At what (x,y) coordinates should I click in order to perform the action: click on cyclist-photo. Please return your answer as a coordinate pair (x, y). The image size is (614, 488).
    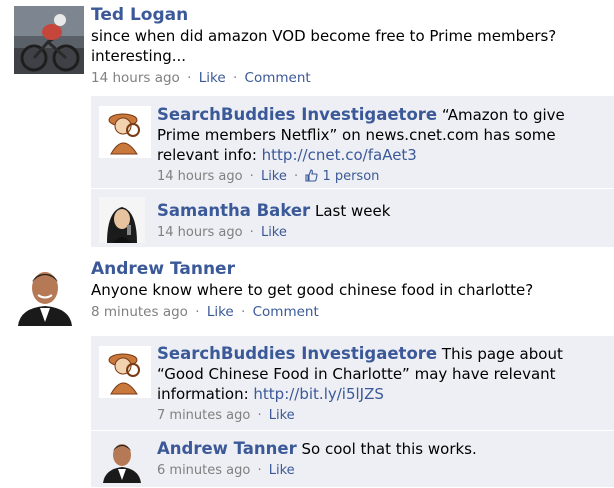
    Looking at the image, I should click on (49, 40).